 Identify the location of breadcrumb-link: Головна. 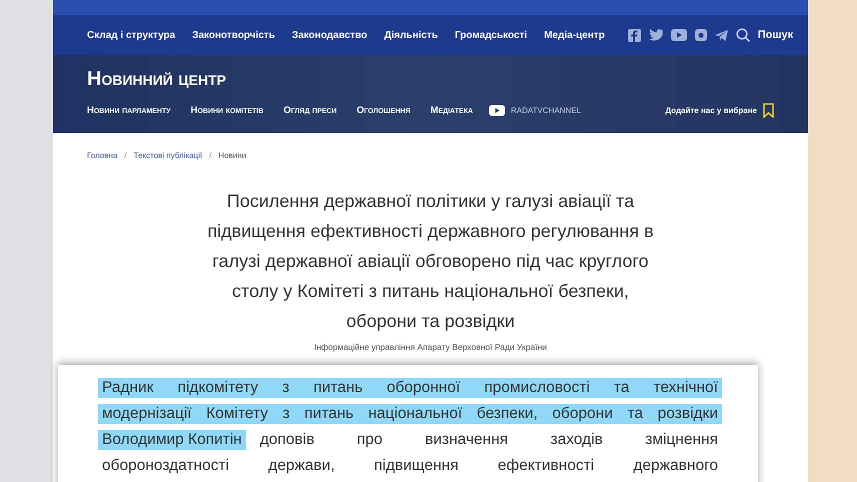
(102, 155).